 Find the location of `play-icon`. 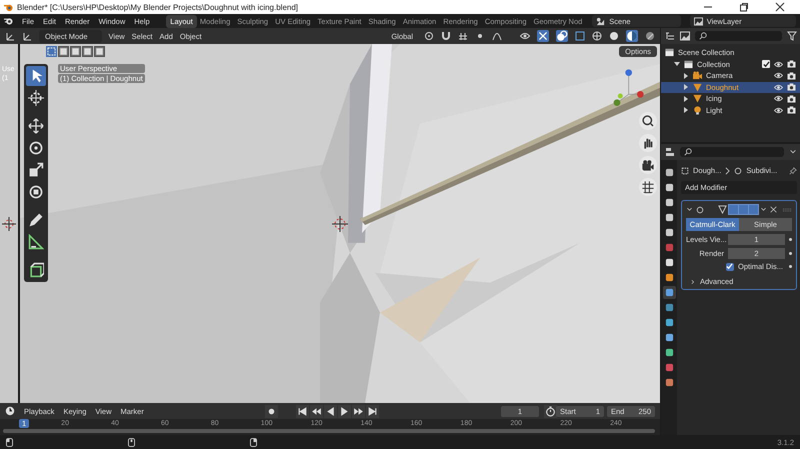

play-icon is located at coordinates (345, 411).